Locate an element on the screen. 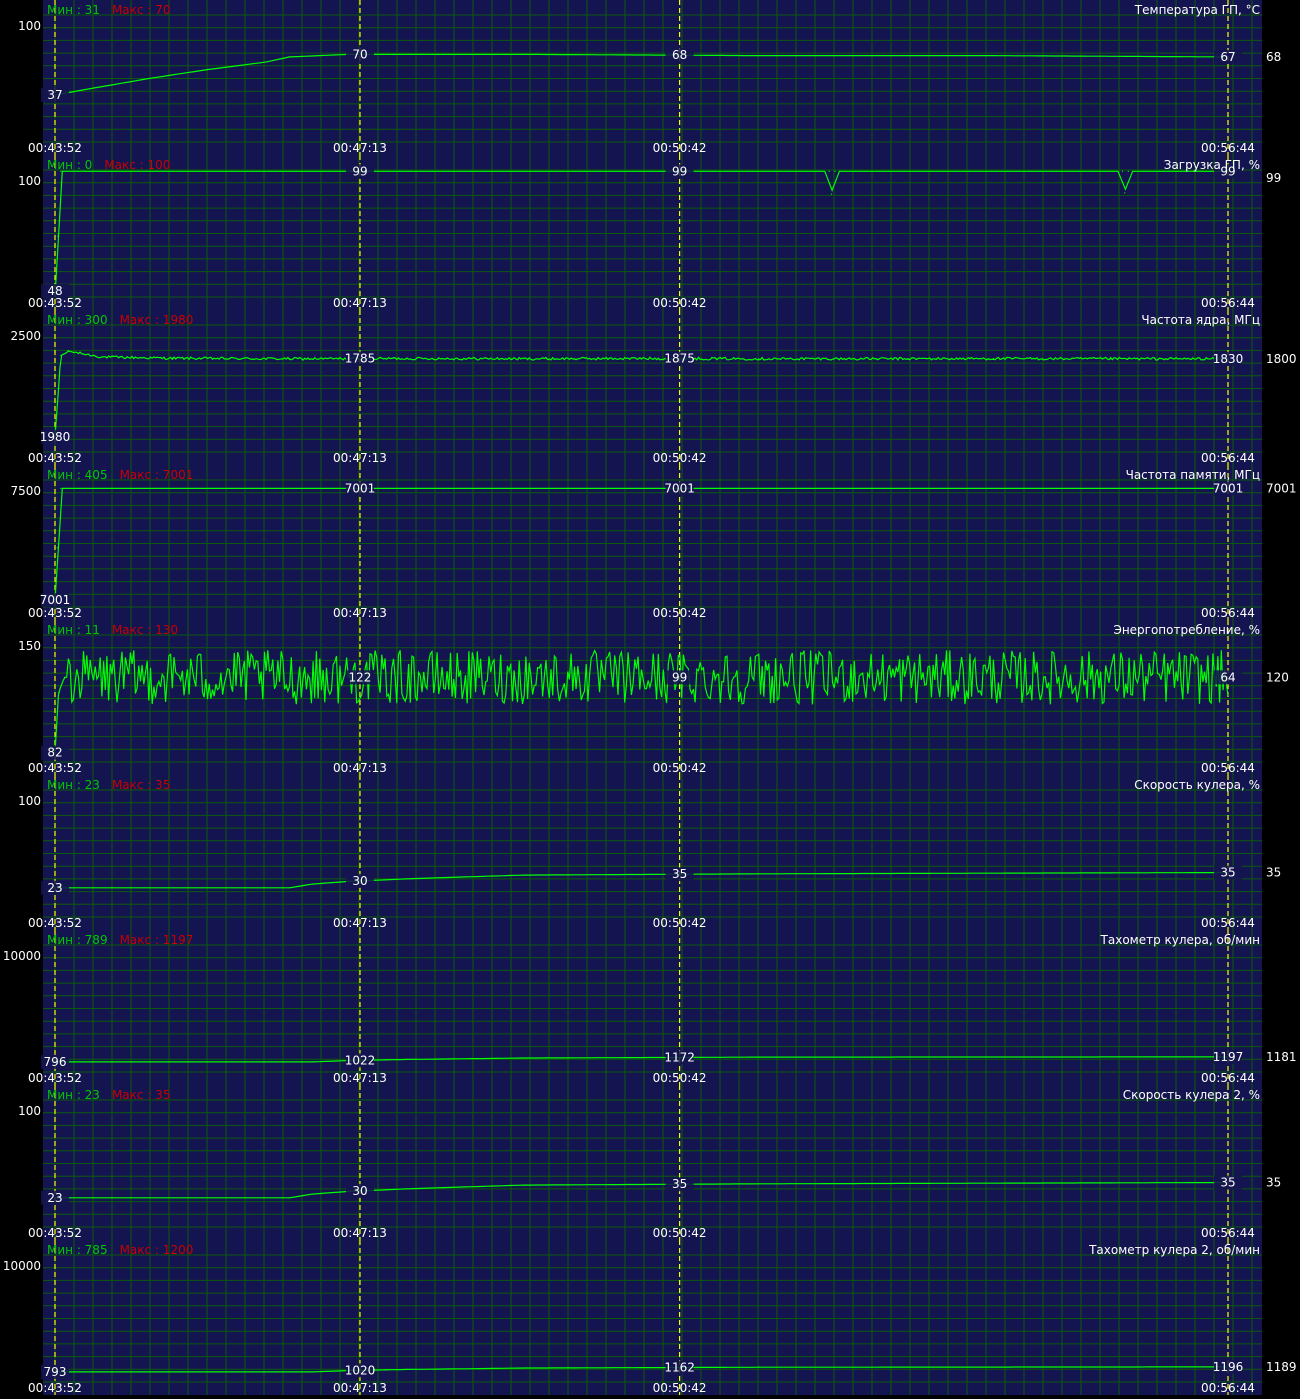  marker-value-label: 1162 is located at coordinates (679, 1368).